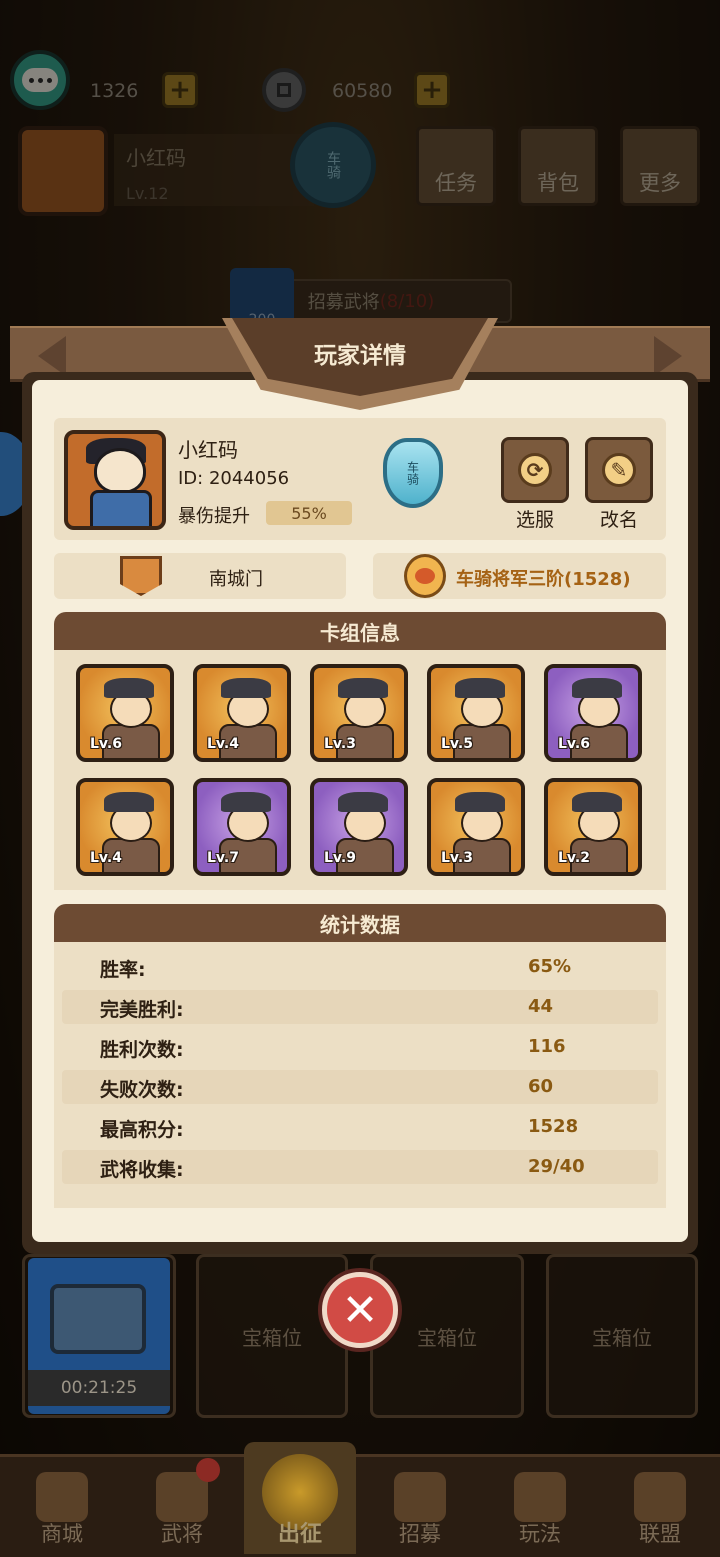 This screenshot has height=1557, width=720. I want to click on stat-value: 44, so click(541, 1006).